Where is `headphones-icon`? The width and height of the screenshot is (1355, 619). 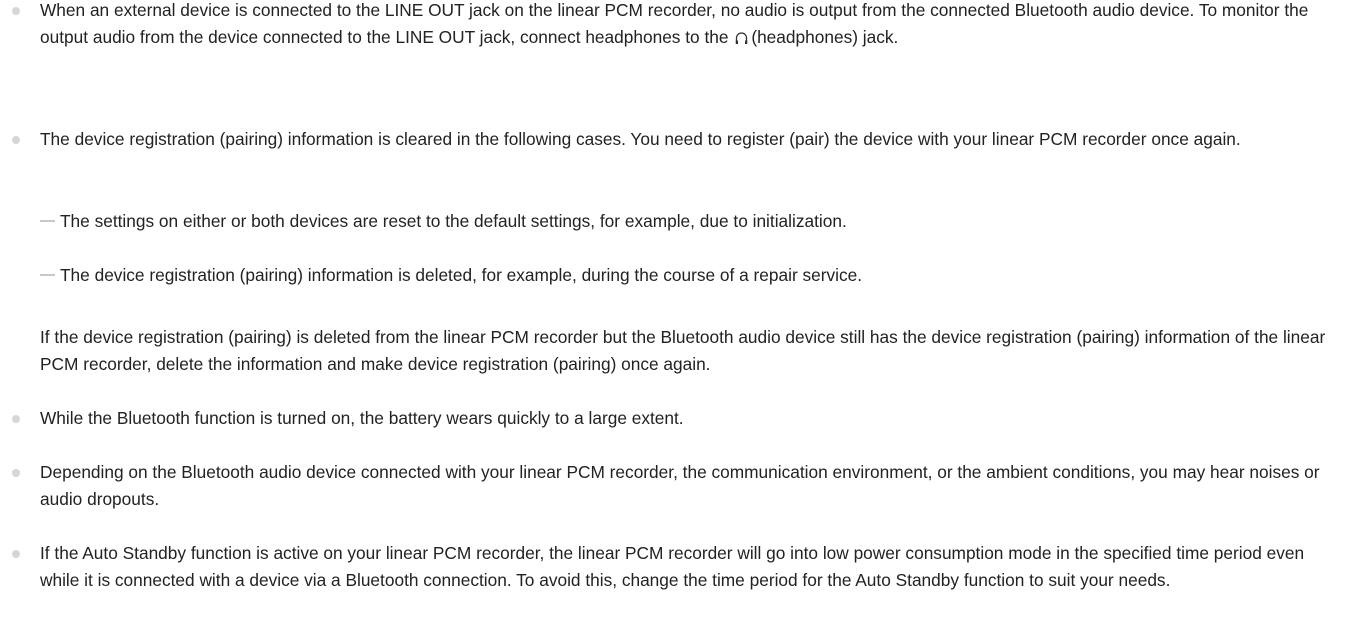 headphones-icon is located at coordinates (741, 38).